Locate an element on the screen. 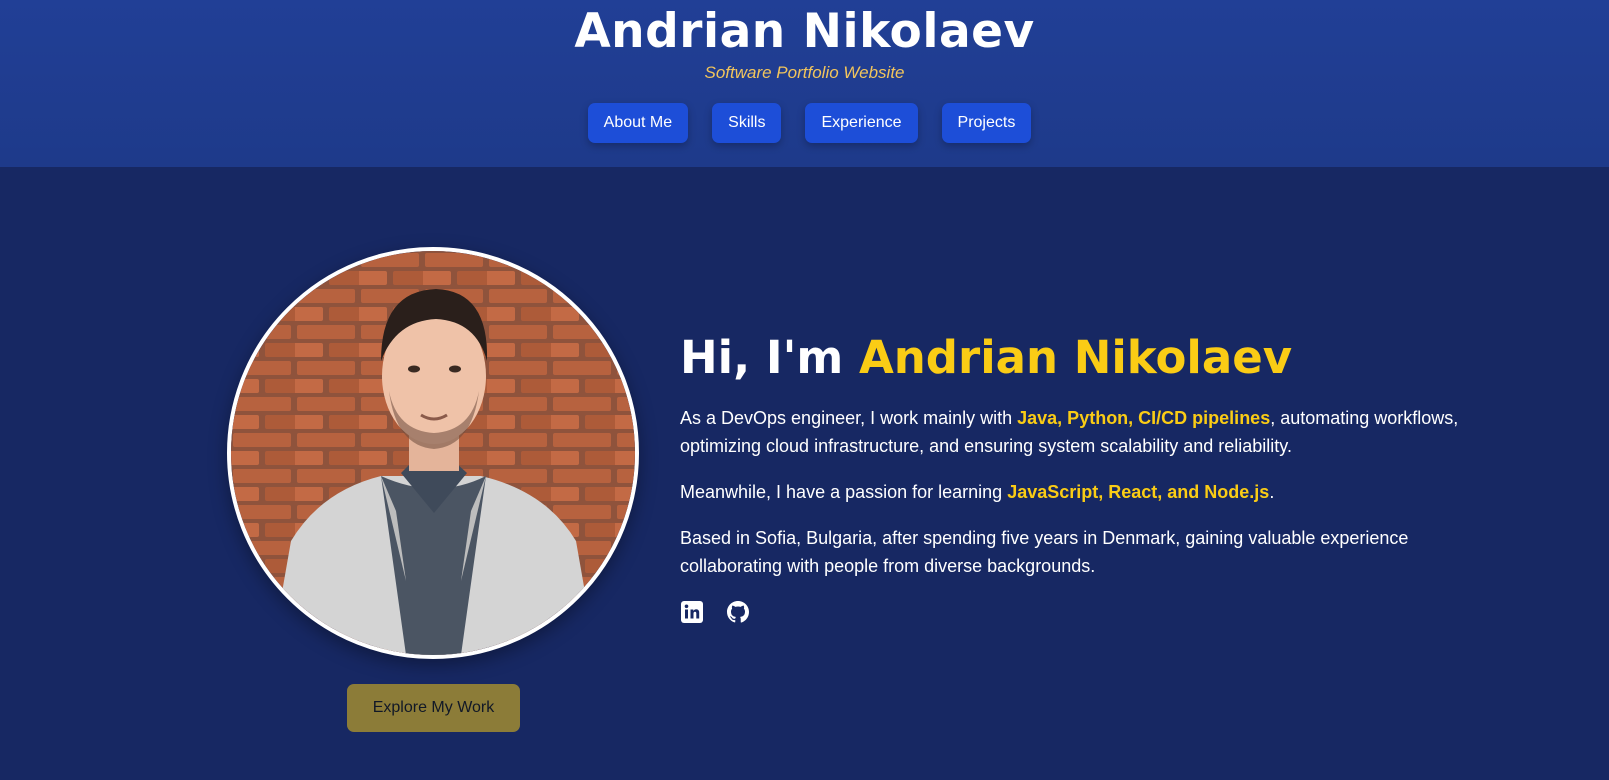  linkedin-icon is located at coordinates (692, 612).